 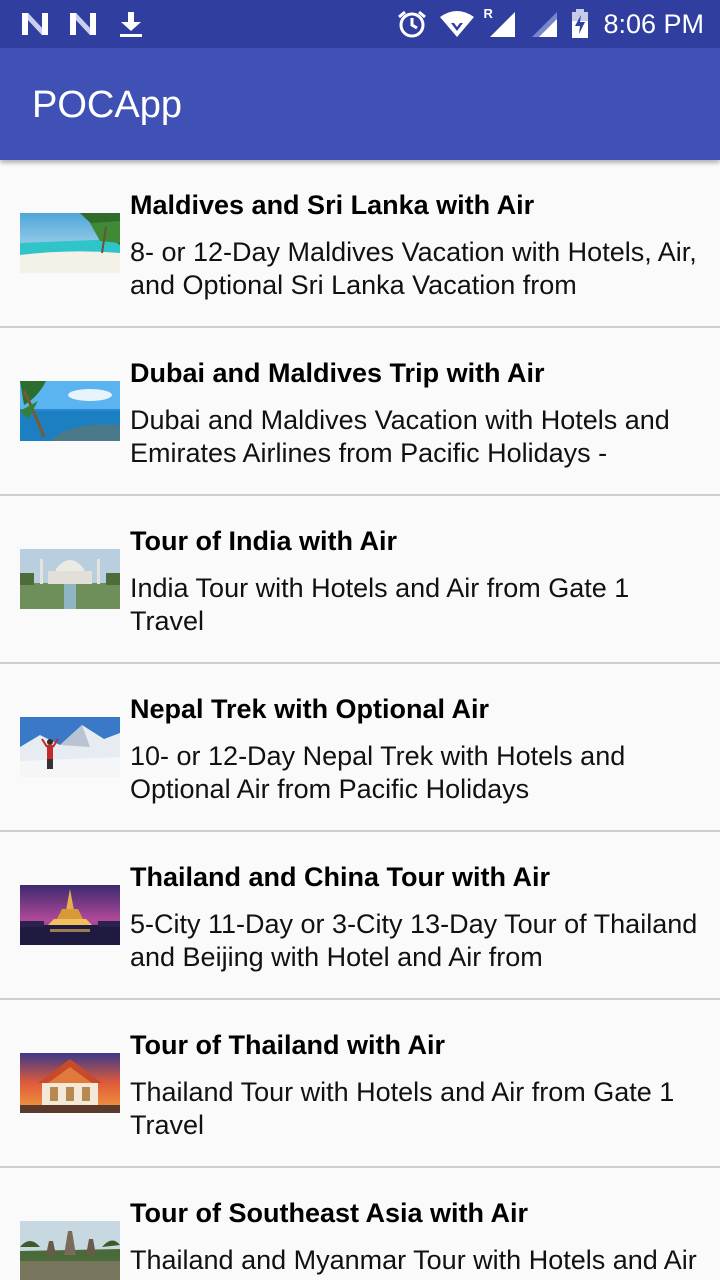 What do you see at coordinates (107, 105) in the screenshot?
I see `app-title: POCApp` at bounding box center [107, 105].